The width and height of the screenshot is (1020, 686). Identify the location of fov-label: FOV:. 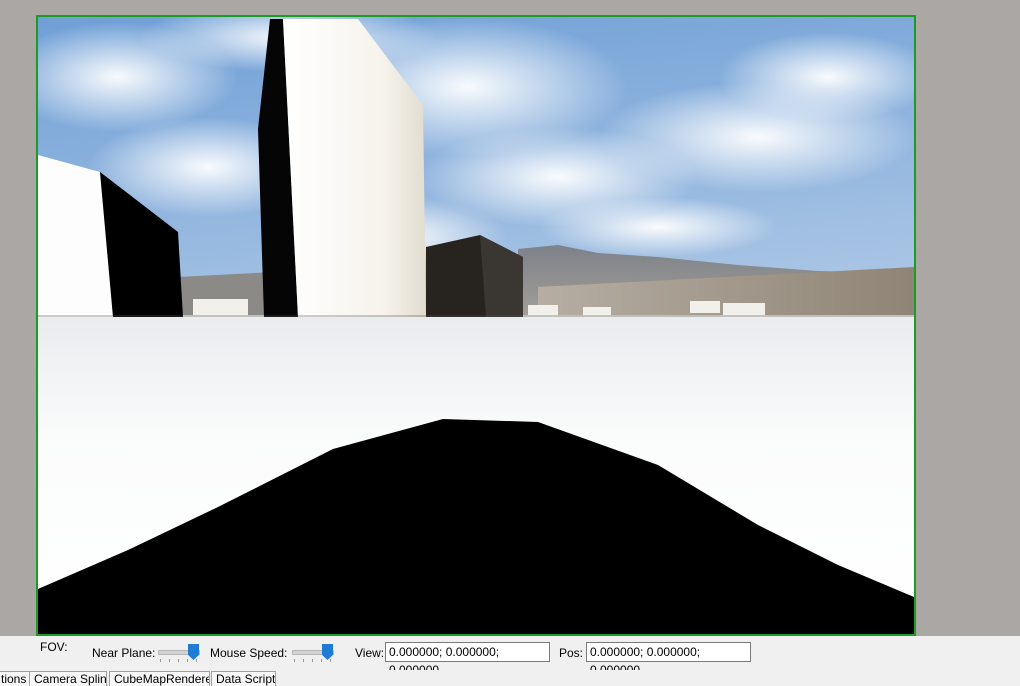
(54, 647).